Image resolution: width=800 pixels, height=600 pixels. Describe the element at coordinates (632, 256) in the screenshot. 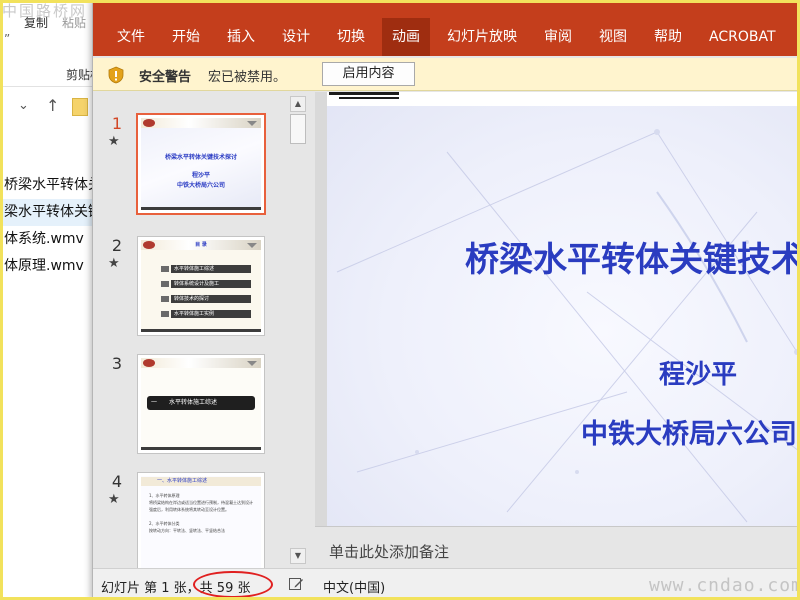

I see `slide-title: 桥梁水平转体关键技术探讨` at that location.